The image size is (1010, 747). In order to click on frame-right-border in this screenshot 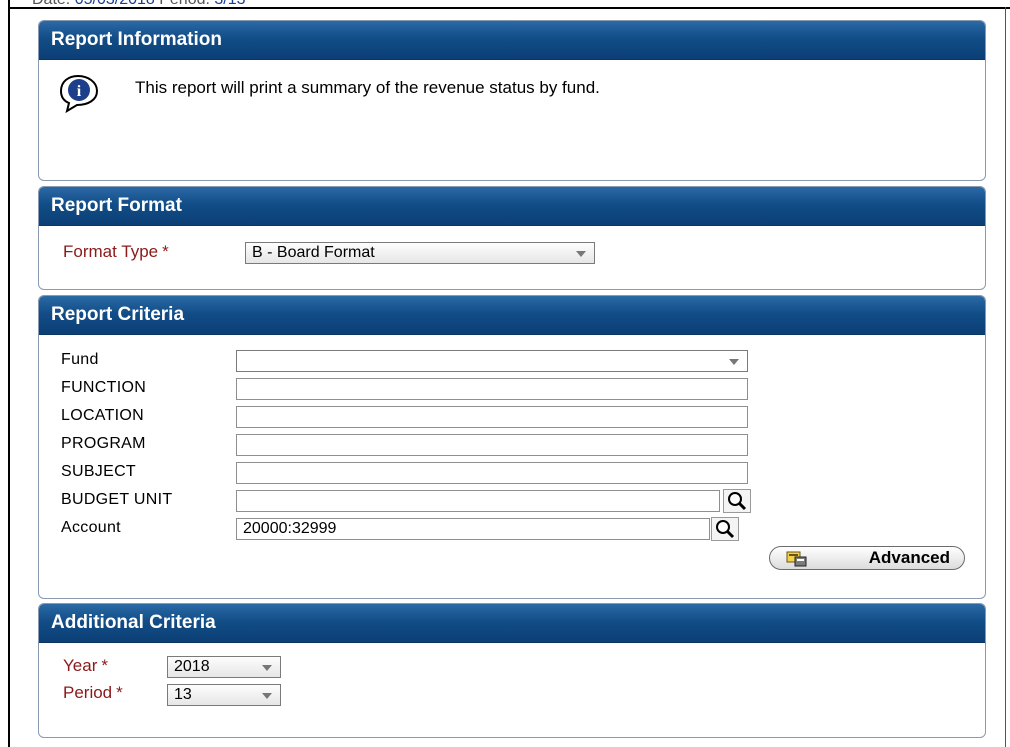, I will do `click(1005, 377)`.